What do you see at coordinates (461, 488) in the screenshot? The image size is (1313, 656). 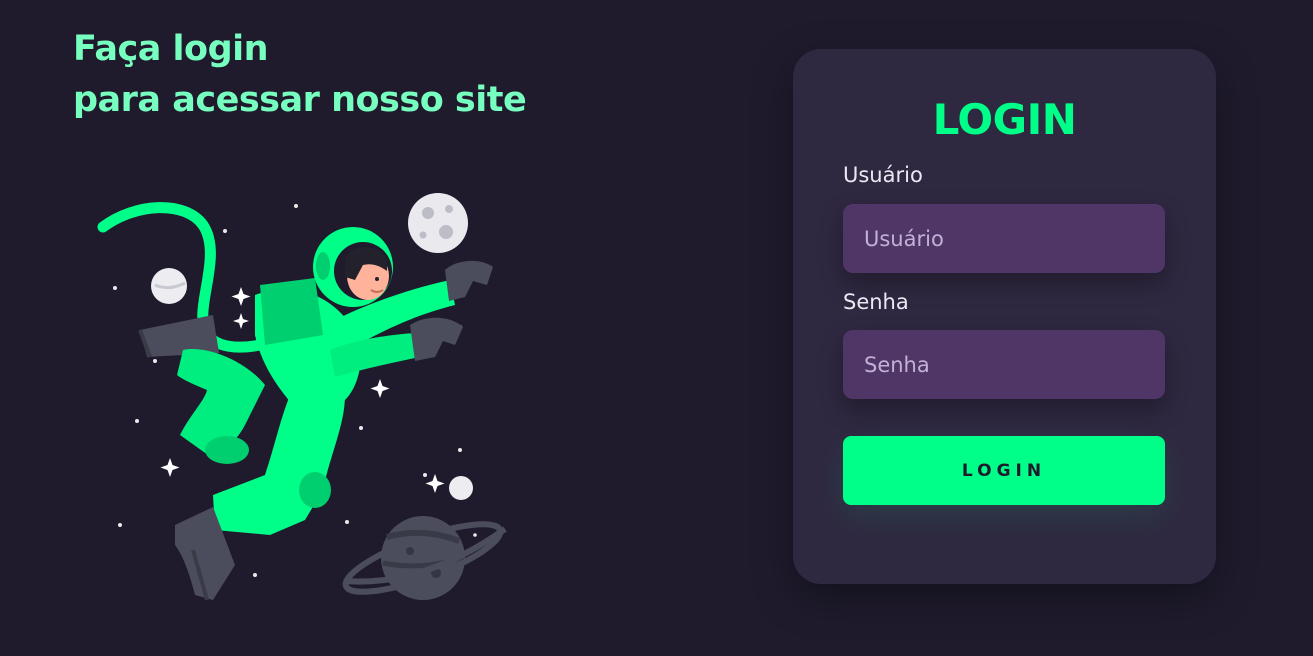 I see `moon-tiny-decoration` at bounding box center [461, 488].